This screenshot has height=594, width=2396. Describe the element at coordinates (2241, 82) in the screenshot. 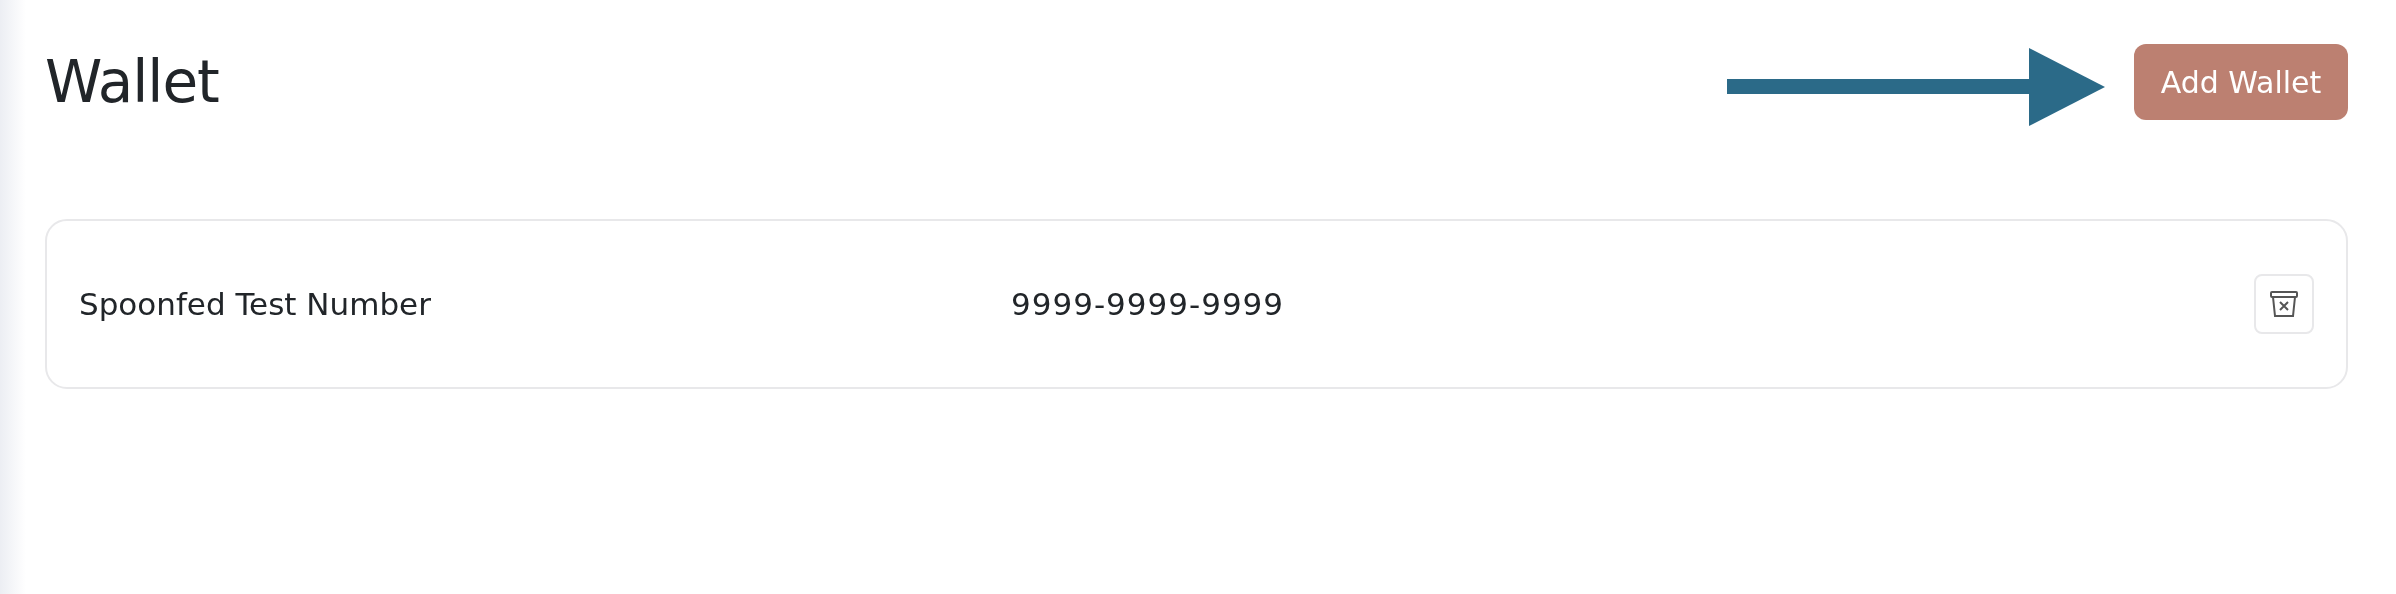

I see `add-wallet-button: Add Wallet` at that location.